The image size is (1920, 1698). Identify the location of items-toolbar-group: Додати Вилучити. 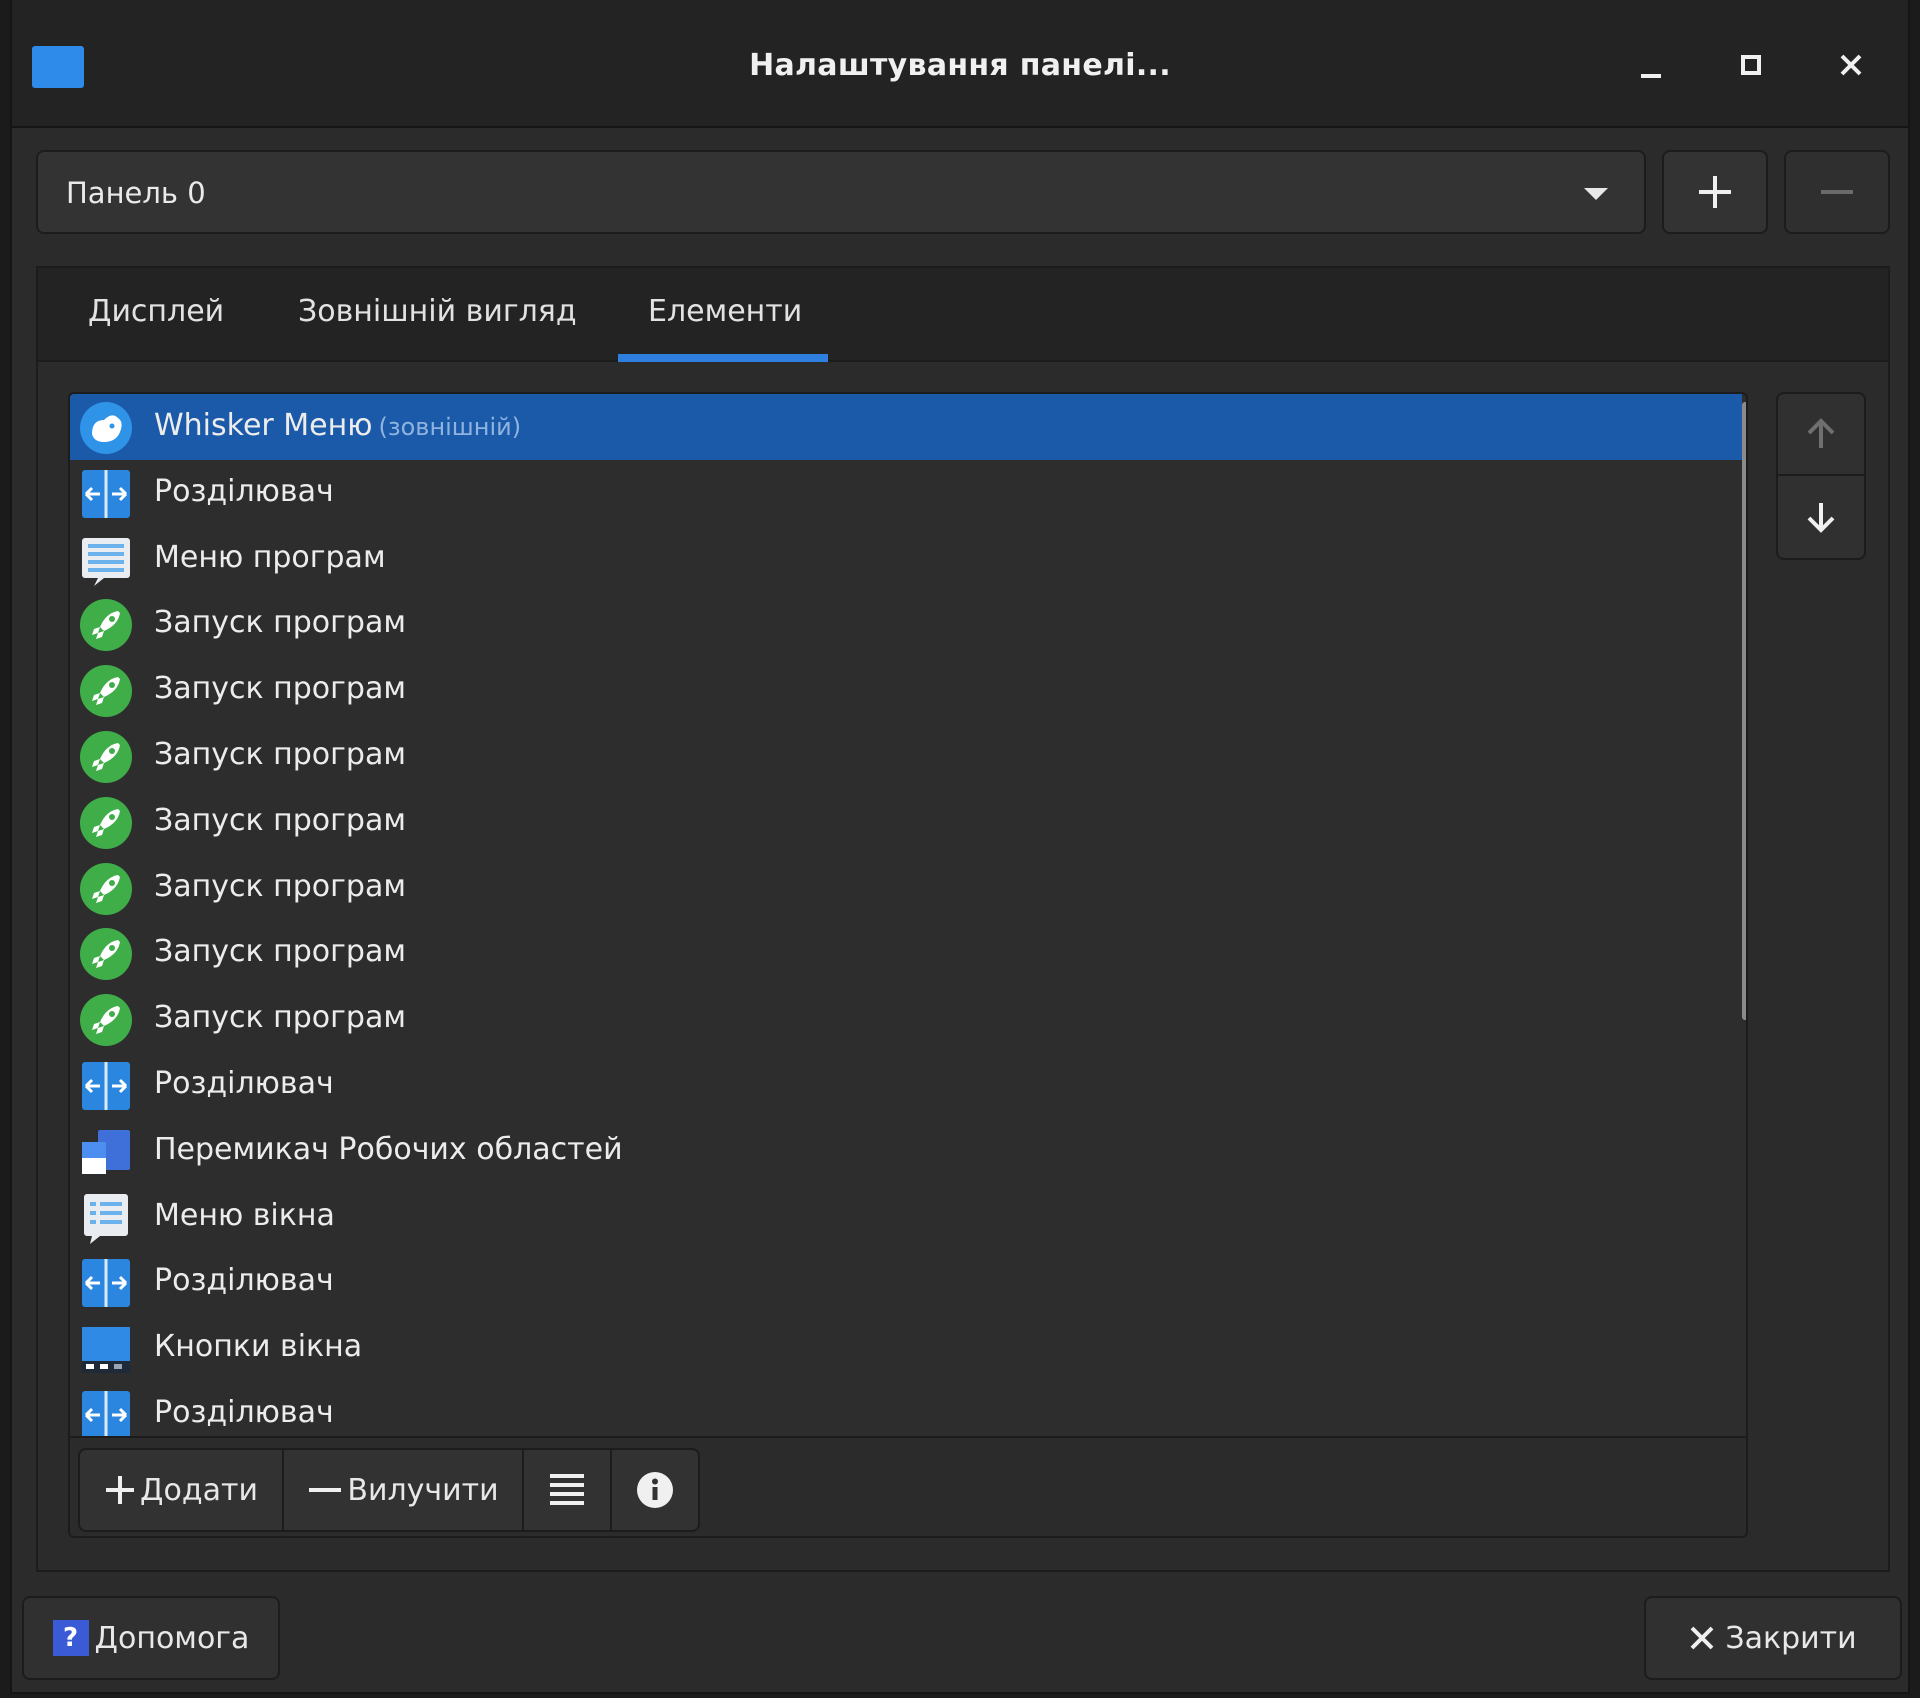
(389, 1490).